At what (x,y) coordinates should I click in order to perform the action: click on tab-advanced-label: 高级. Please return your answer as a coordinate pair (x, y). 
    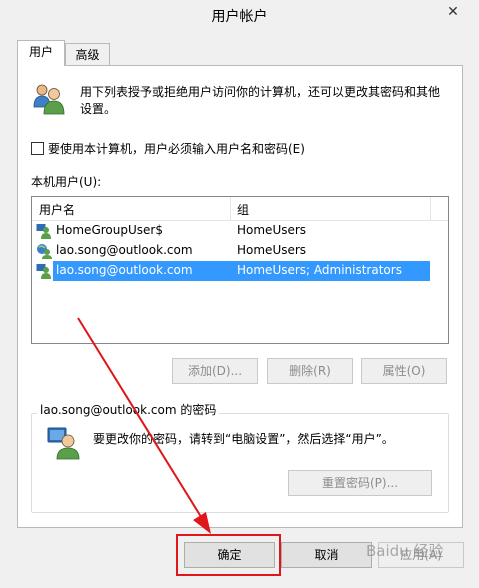
    Looking at the image, I should click on (87, 55).